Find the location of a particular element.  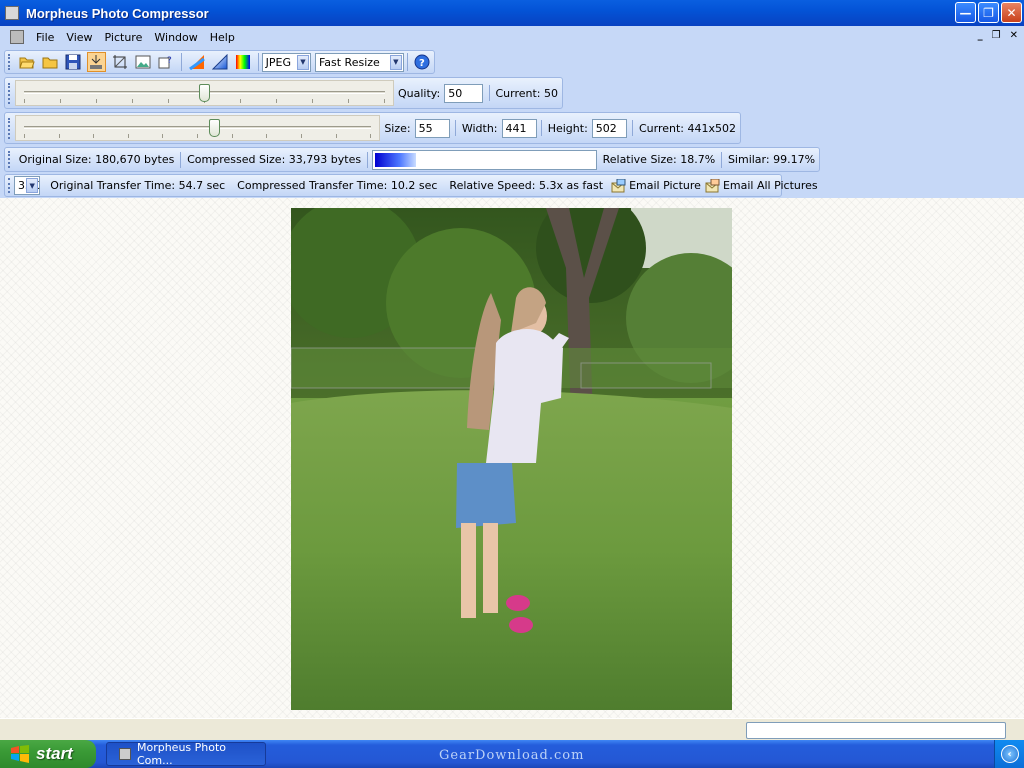

email-picture-button: Email Picture is located at coordinates (658, 185).